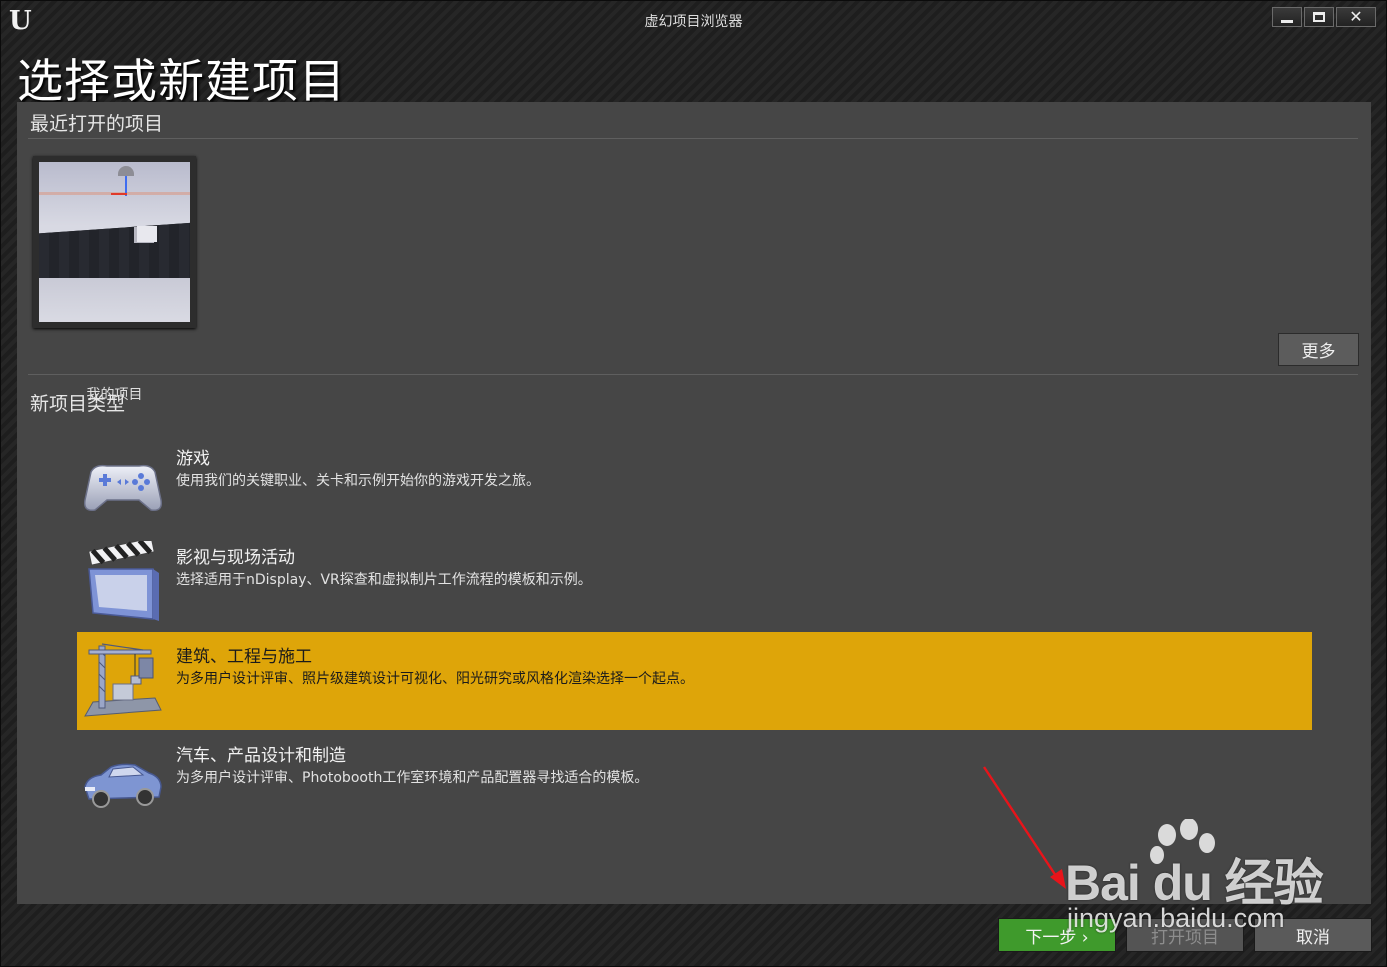  I want to click on close-icon: ✕, so click(1356, 16).